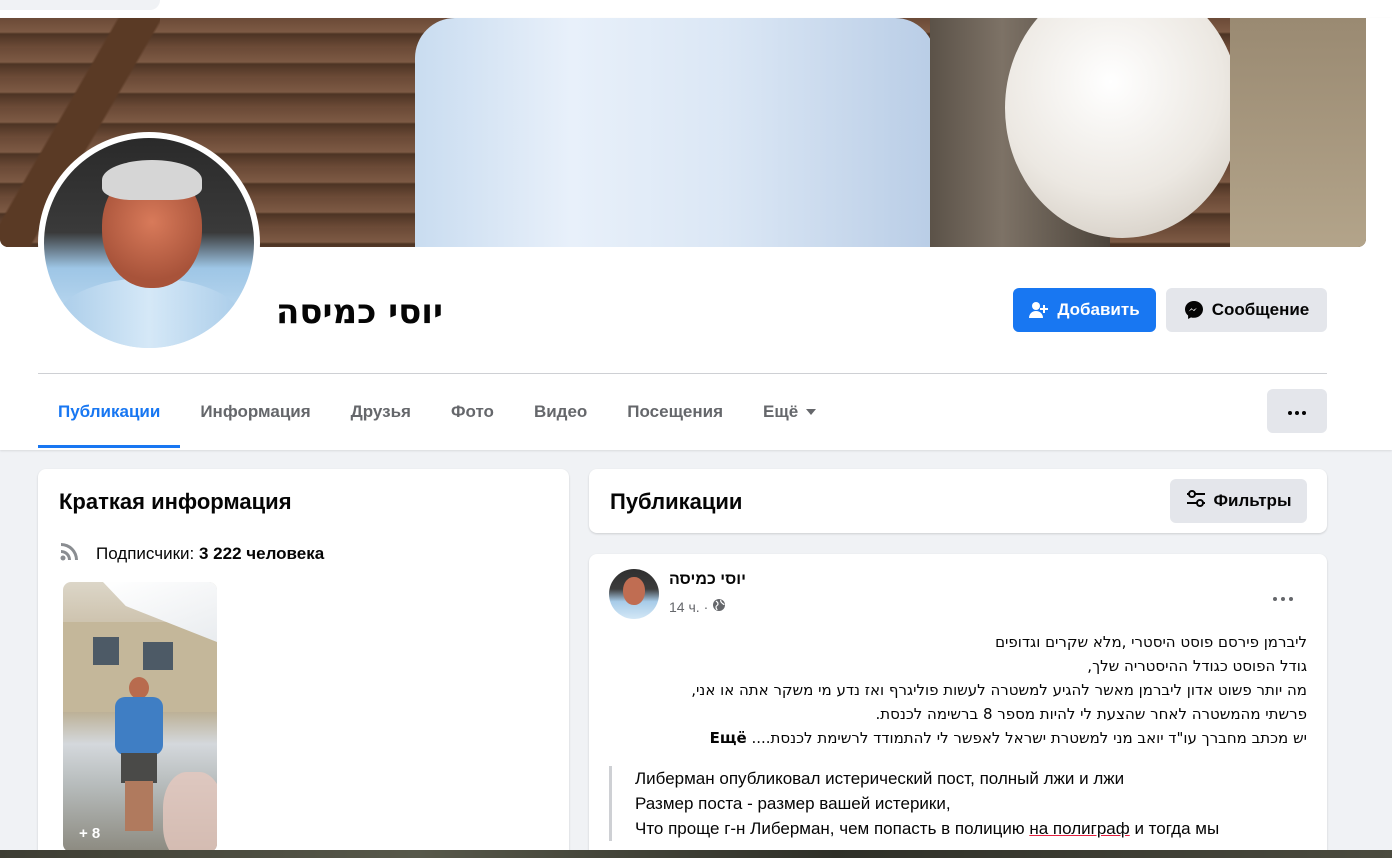 This screenshot has height=858, width=1392. I want to click on profile-name: יוסי כמיסה, so click(359, 312).